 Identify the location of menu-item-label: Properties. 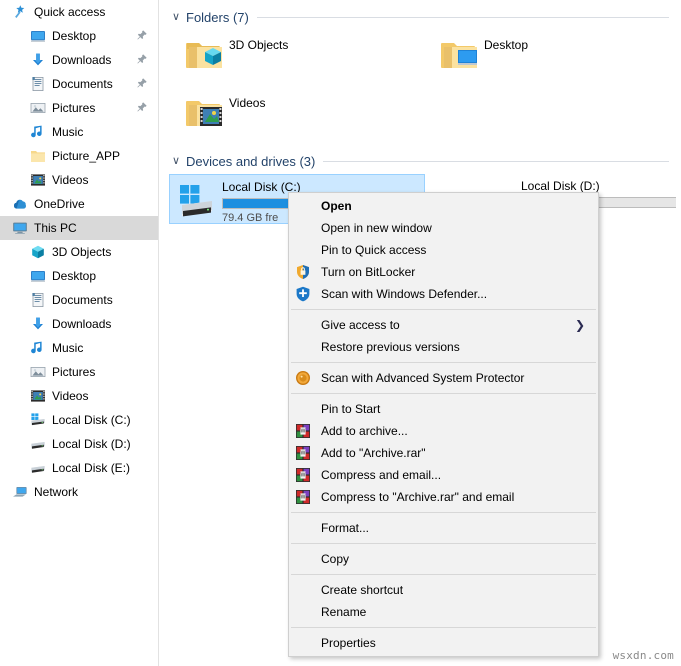
(348, 643).